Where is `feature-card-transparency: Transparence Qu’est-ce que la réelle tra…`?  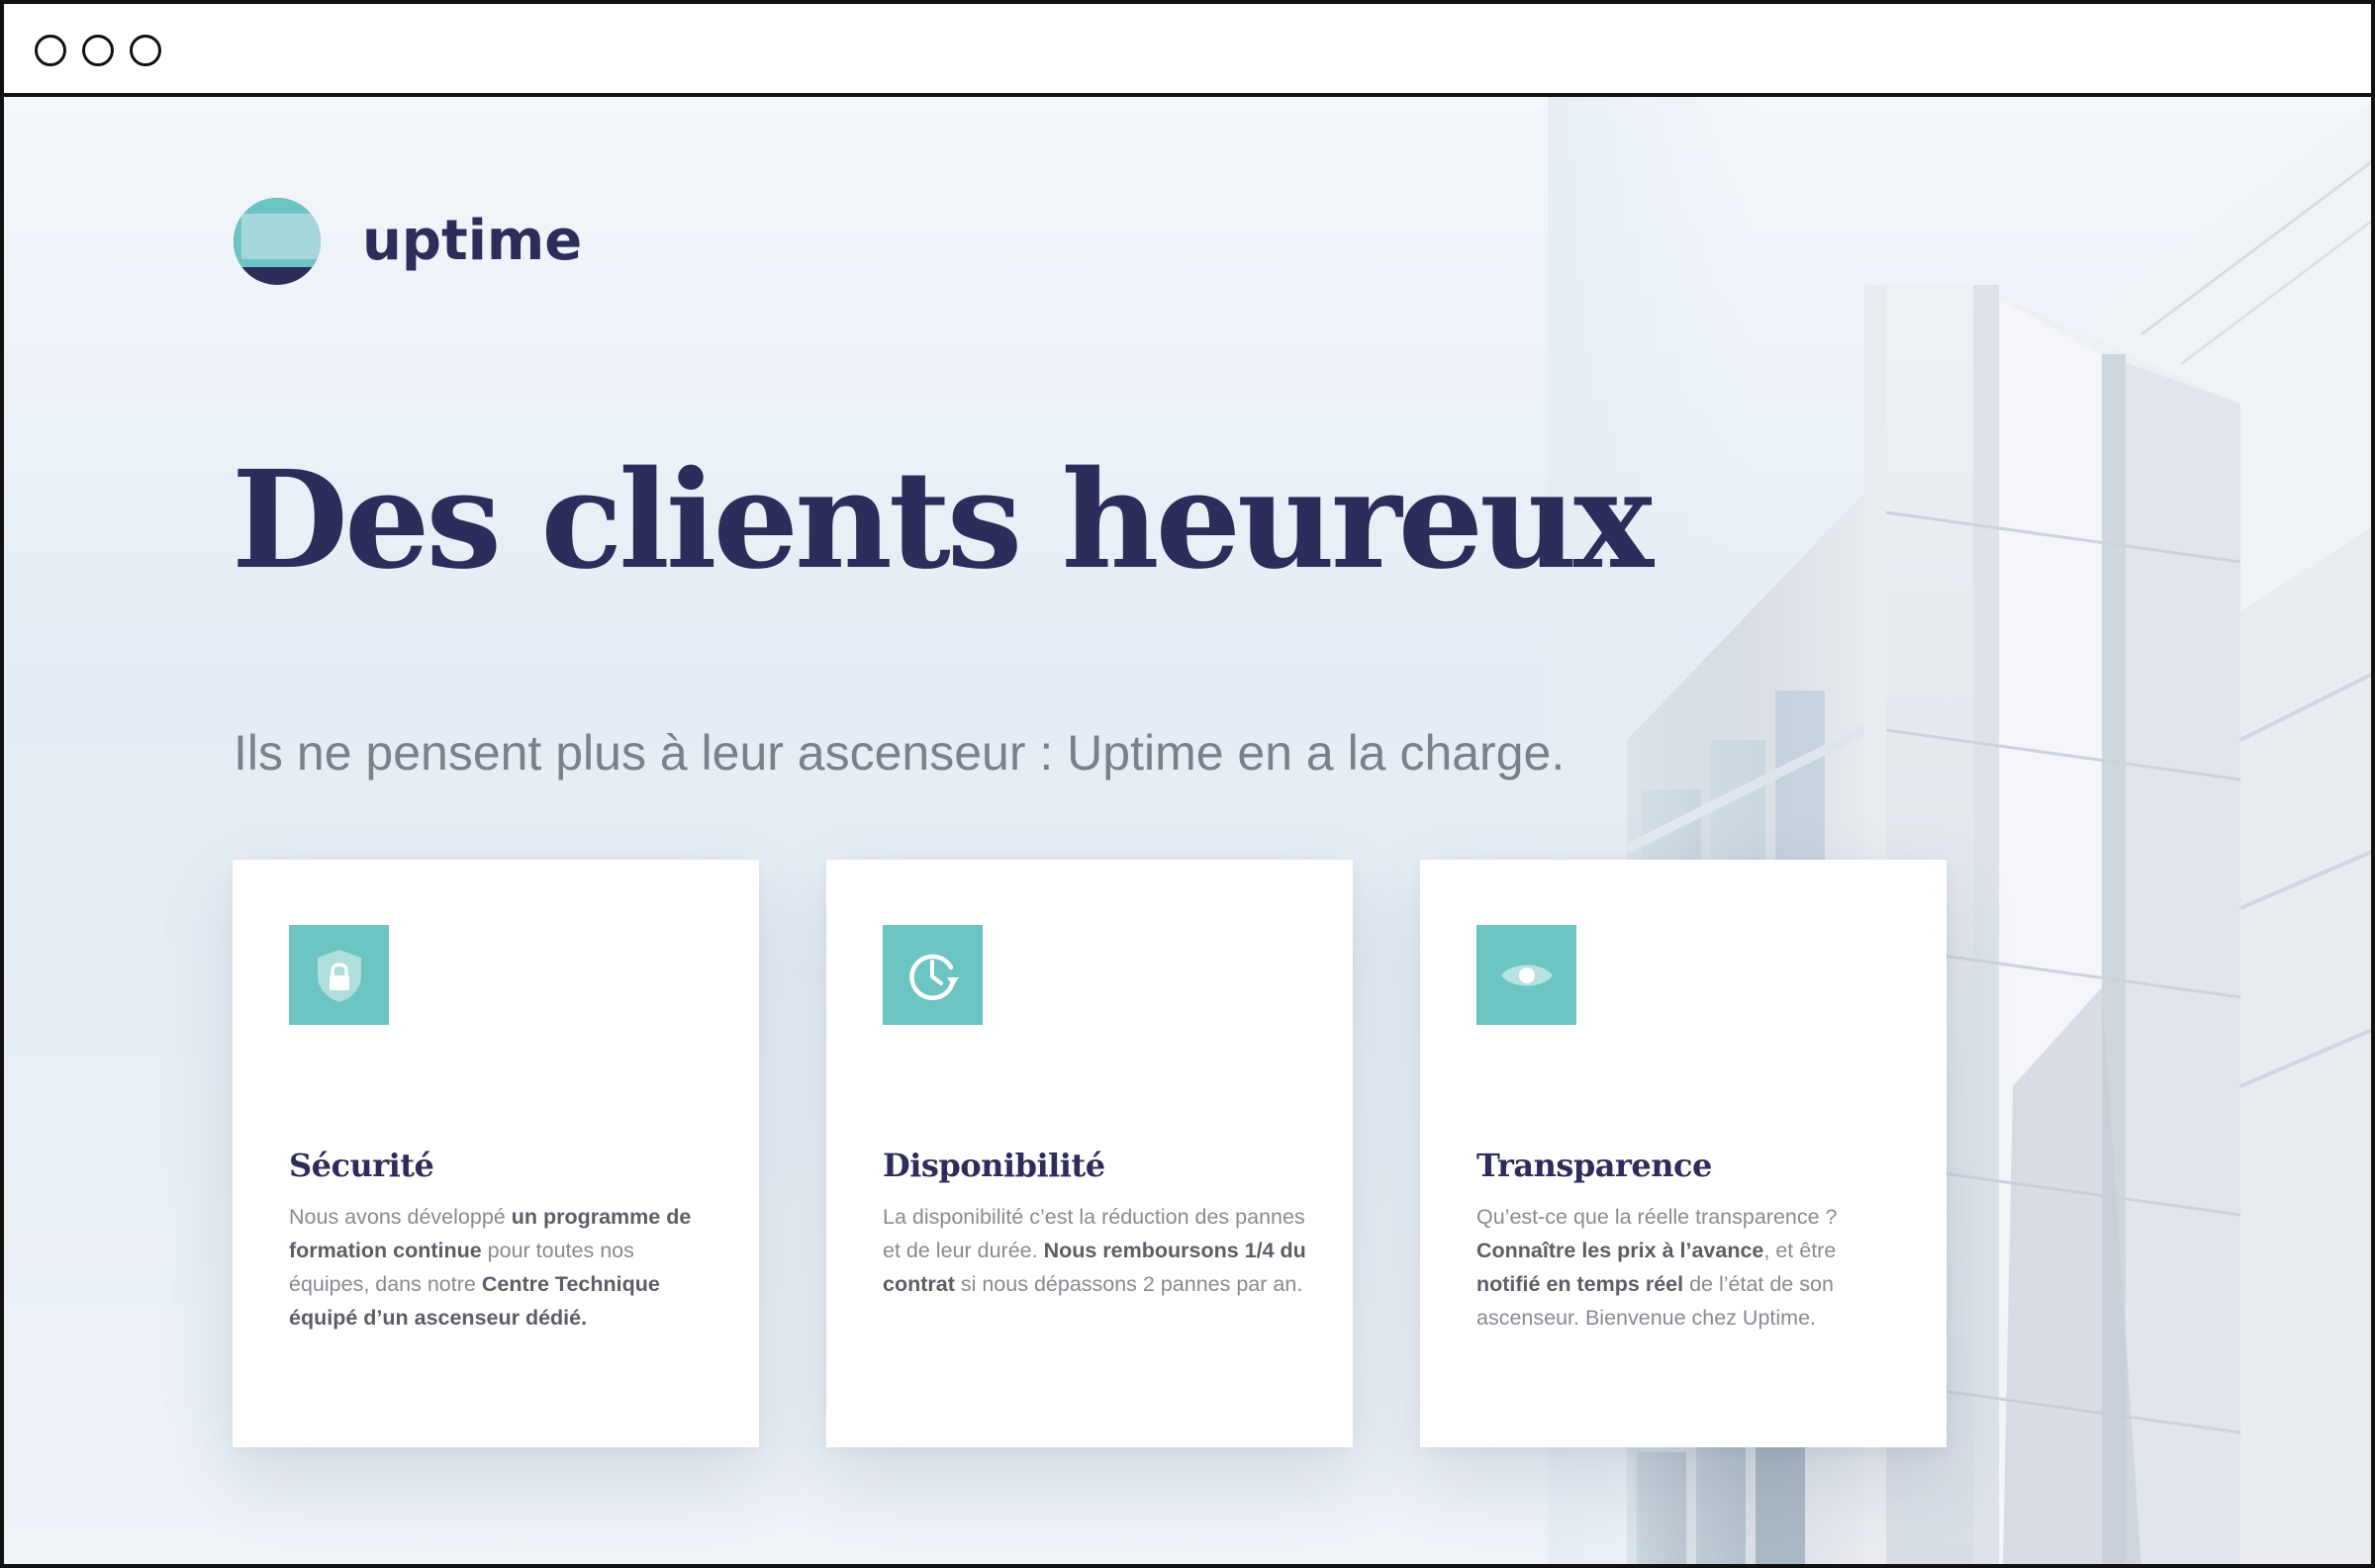 feature-card-transparency: Transparence Qu’est-ce que la réelle tra… is located at coordinates (1683, 1153).